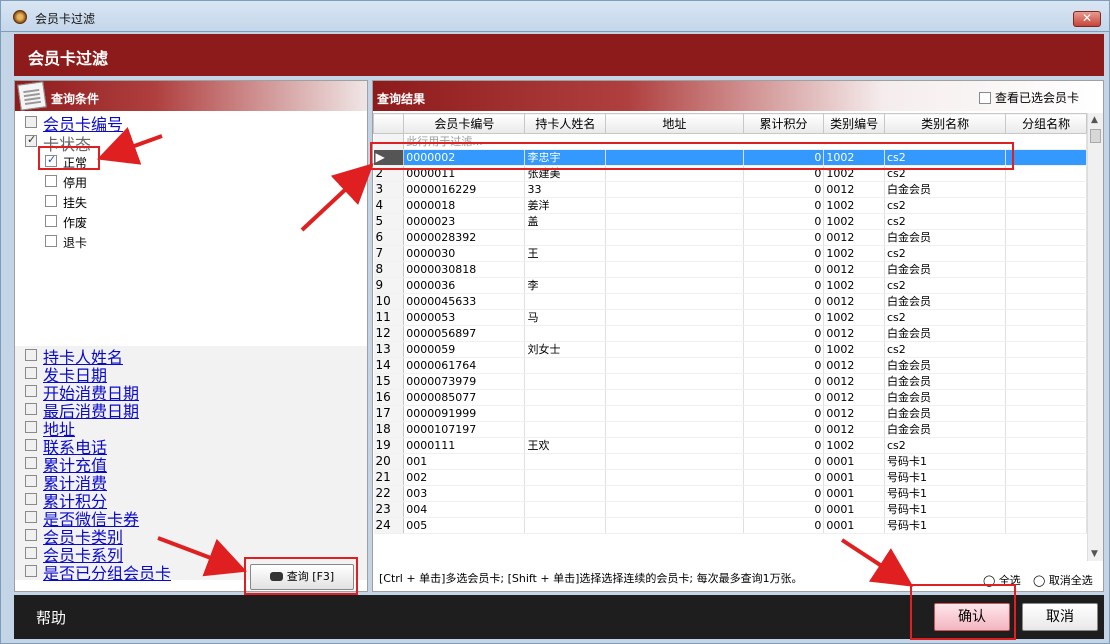  Describe the element at coordinates (389, 413) in the screenshot. I see `row-number-cell: 17` at that location.